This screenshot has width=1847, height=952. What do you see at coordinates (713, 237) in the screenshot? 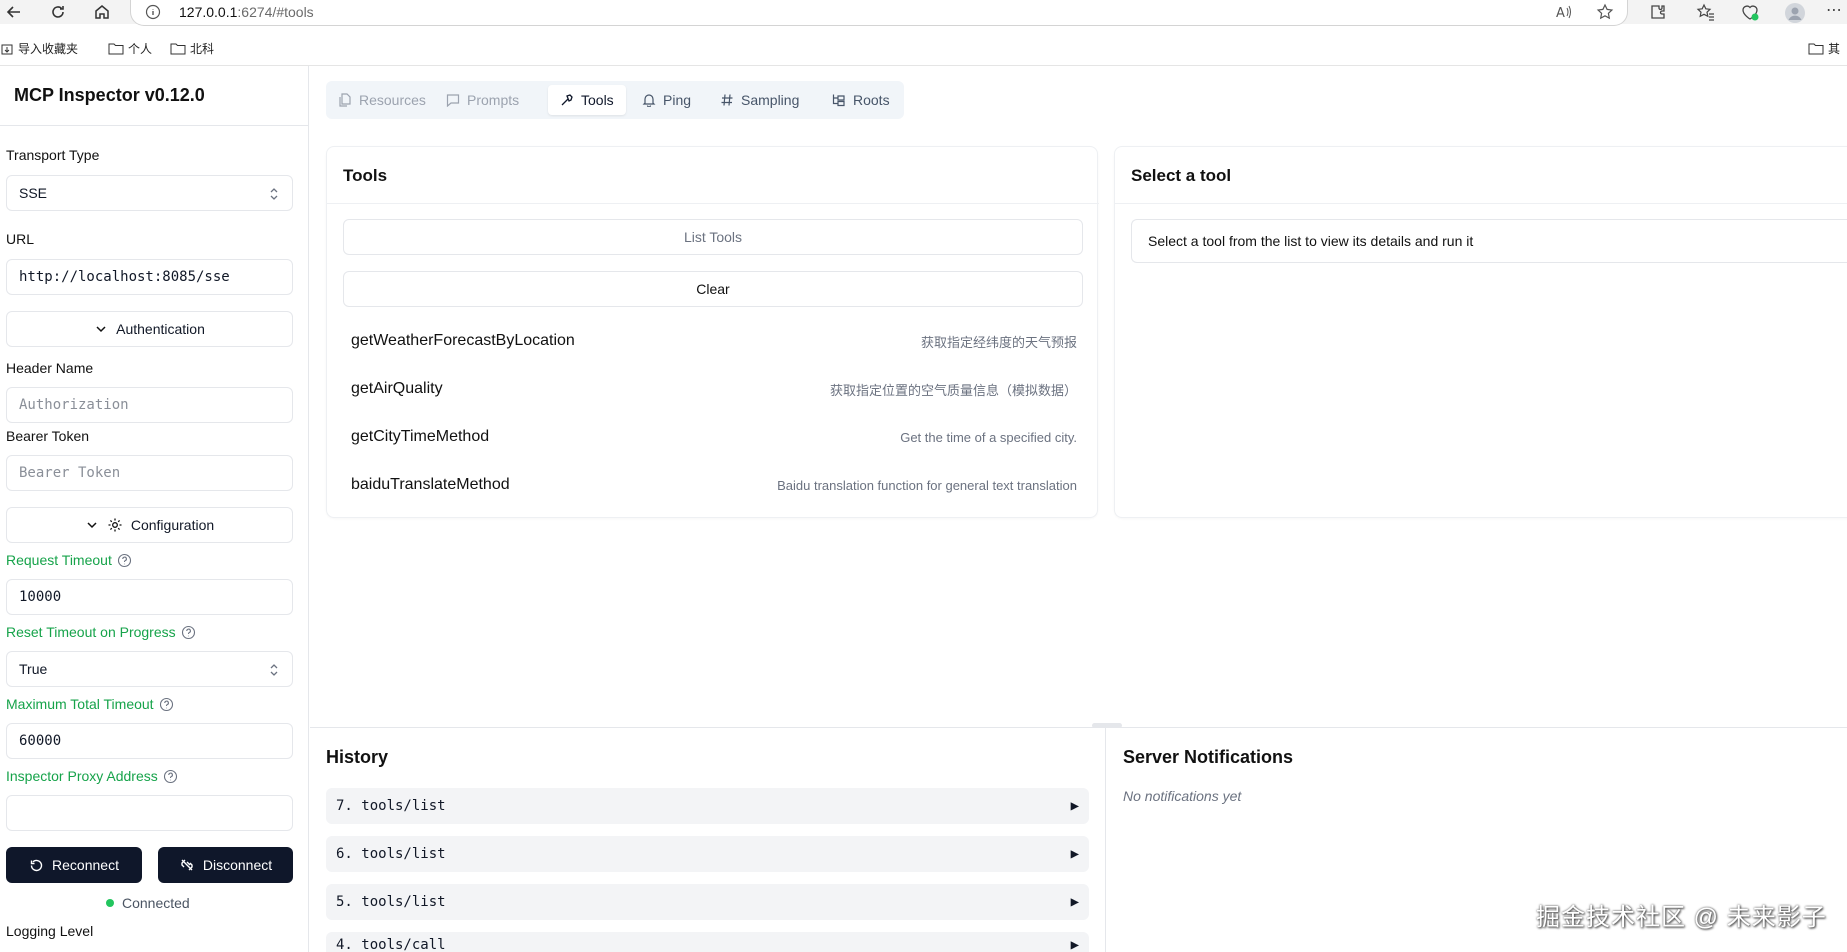
I see `list-tools-button: List Tools` at bounding box center [713, 237].